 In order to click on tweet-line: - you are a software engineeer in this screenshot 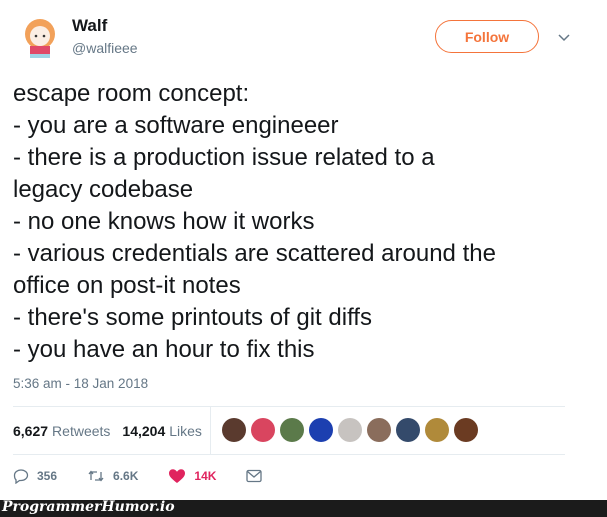, I will do `click(176, 125)`.